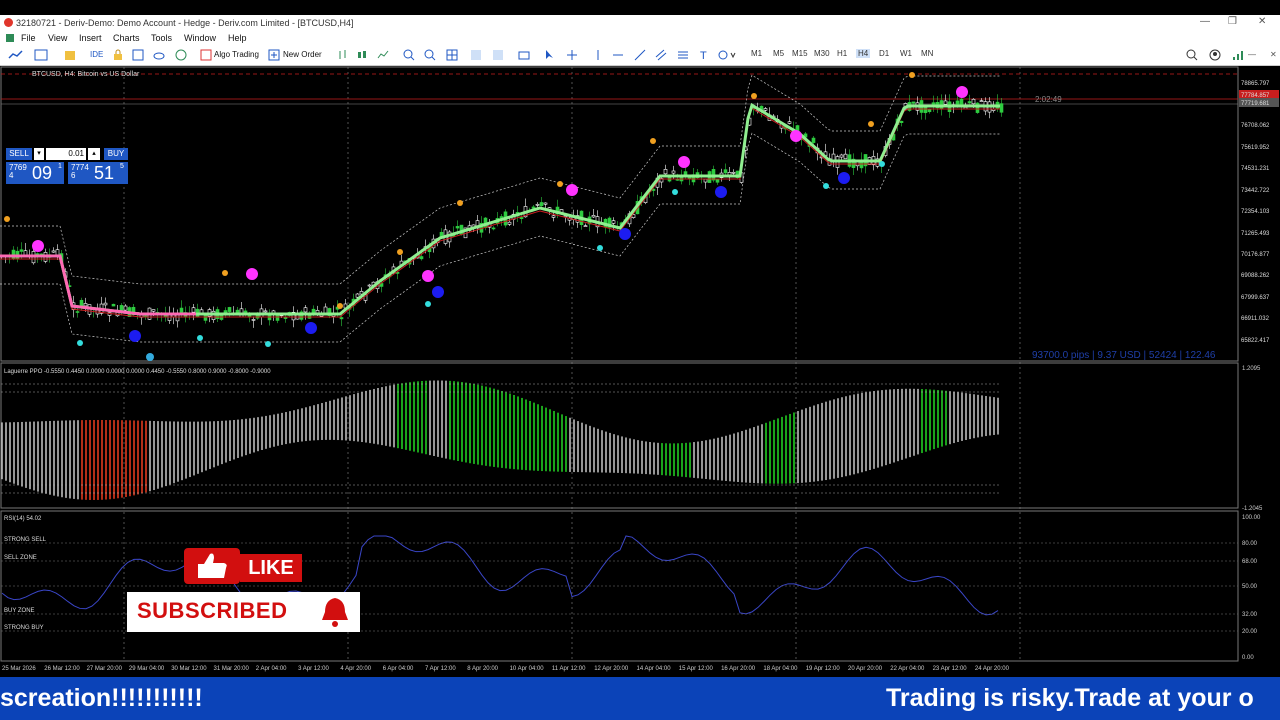 The height and width of the screenshot is (720, 1280). Describe the element at coordinates (409, 55) in the screenshot. I see `zoom-in-icon` at that location.